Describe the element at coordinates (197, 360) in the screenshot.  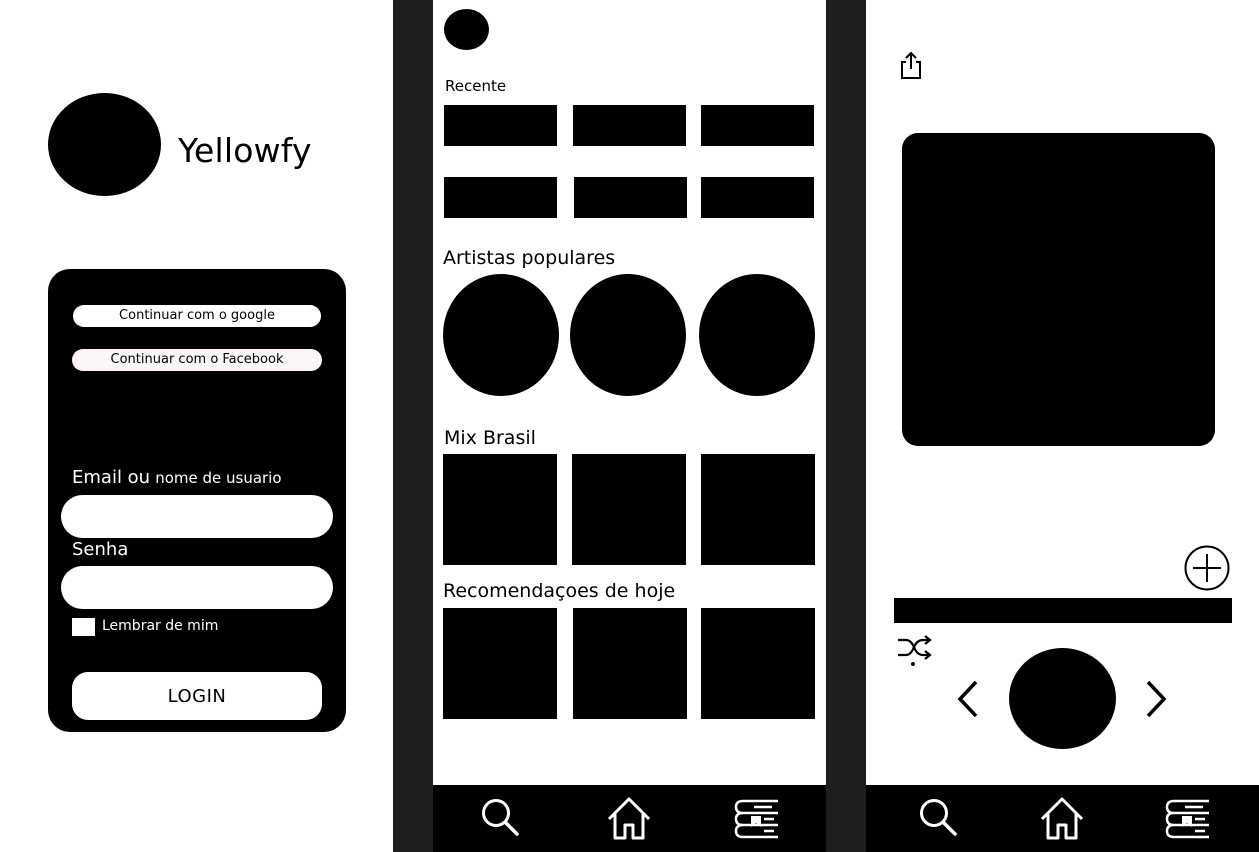
I see `facebook-login-button: Continuar com o Facebook` at that location.